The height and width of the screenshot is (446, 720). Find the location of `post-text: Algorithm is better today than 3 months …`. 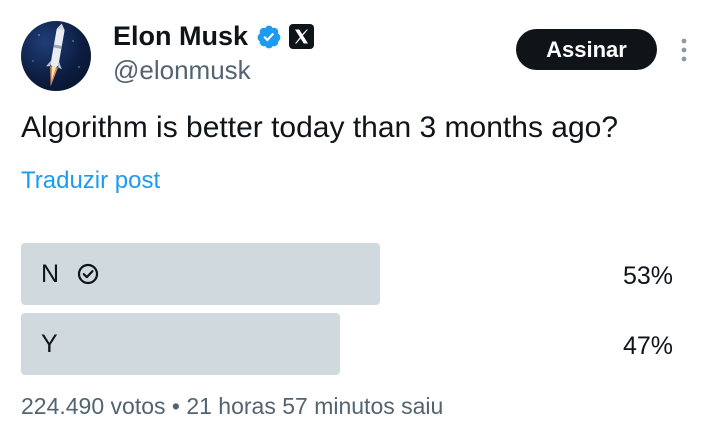

post-text: Algorithm is better today than 3 months … is located at coordinates (320, 127).